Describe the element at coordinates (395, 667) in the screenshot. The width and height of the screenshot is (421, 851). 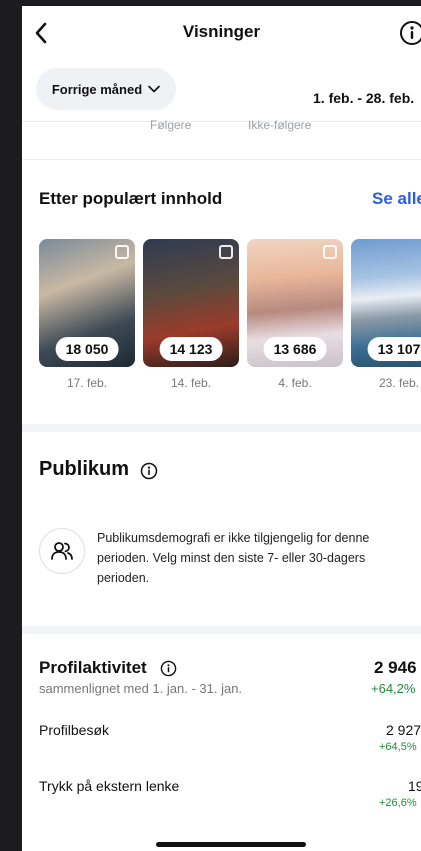
I see `profile-activity-total: 2 946` at that location.